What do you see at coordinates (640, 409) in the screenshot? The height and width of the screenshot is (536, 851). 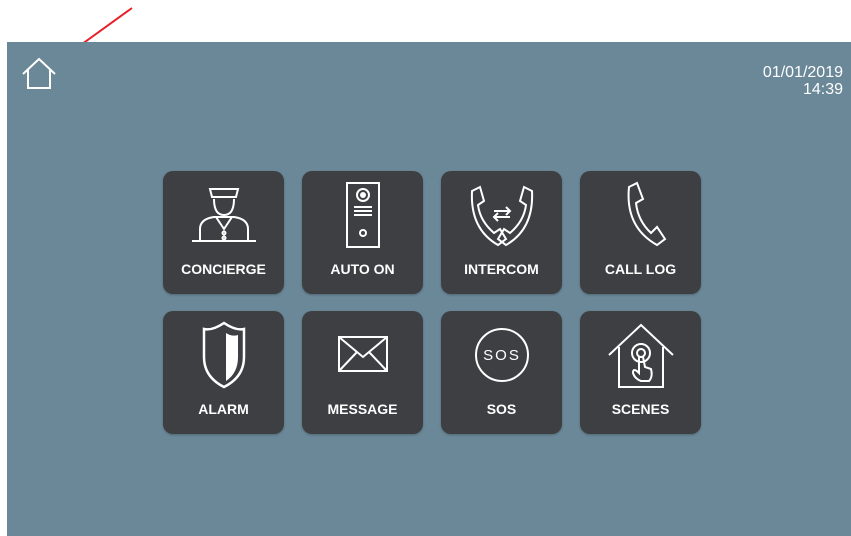 I see `scenes-label: SCENES` at bounding box center [640, 409].